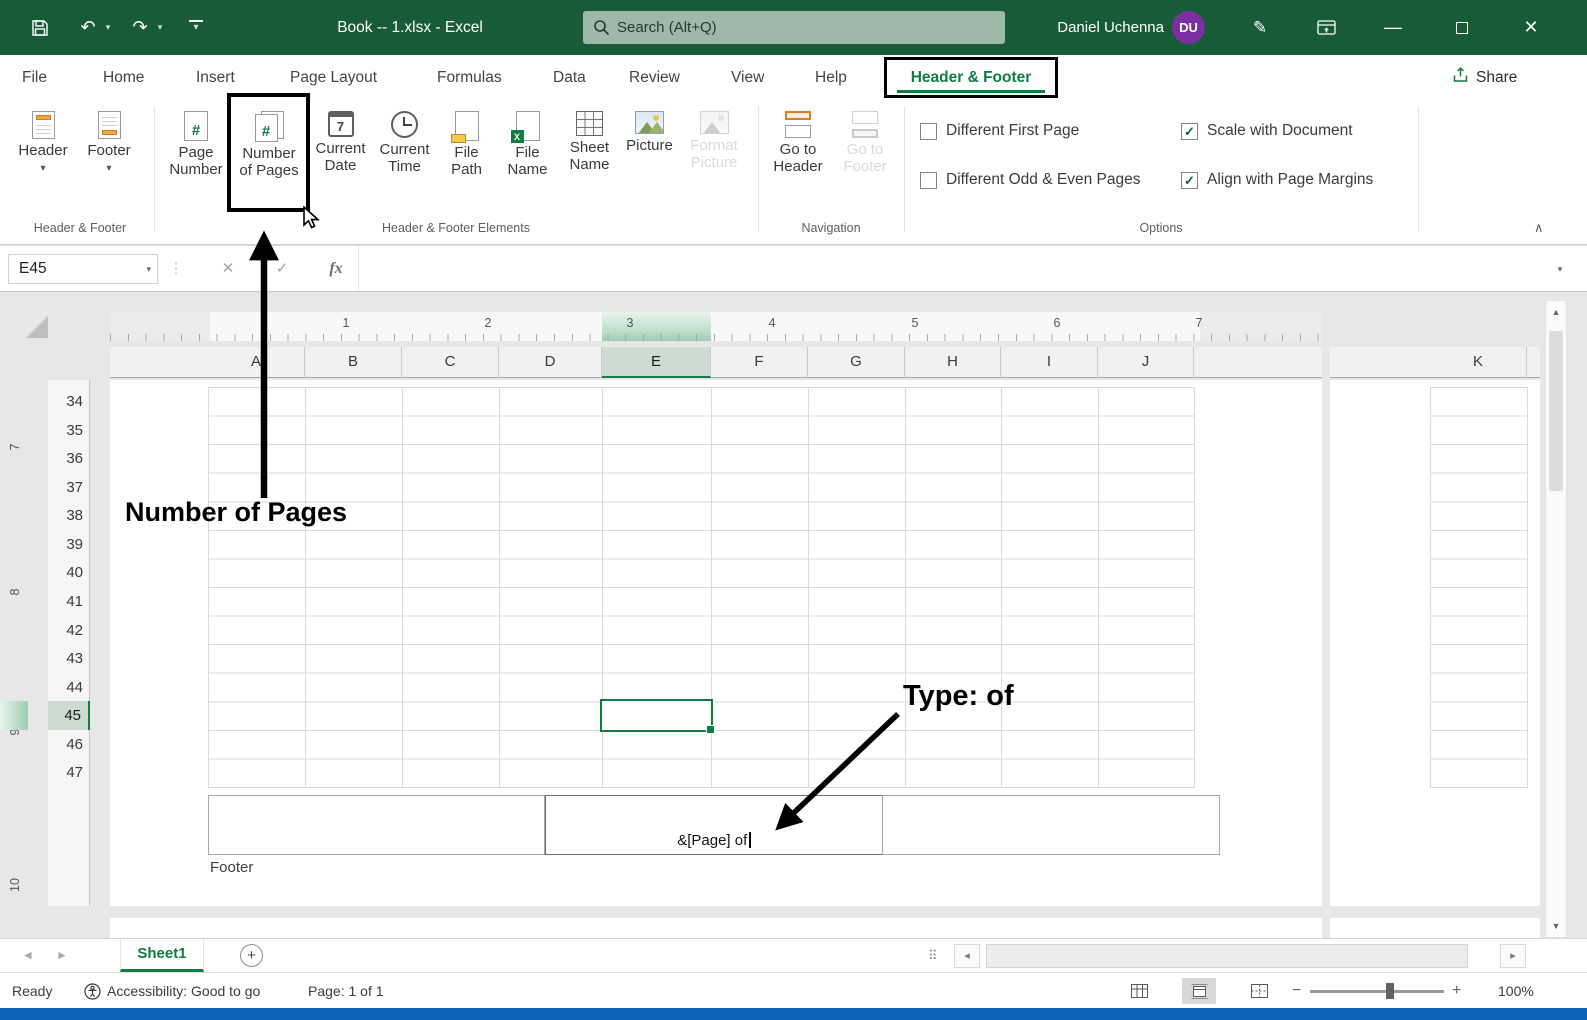 This screenshot has width=1587, height=1020. Describe the element at coordinates (353, 362) in the screenshot. I see `column-header: B` at that location.